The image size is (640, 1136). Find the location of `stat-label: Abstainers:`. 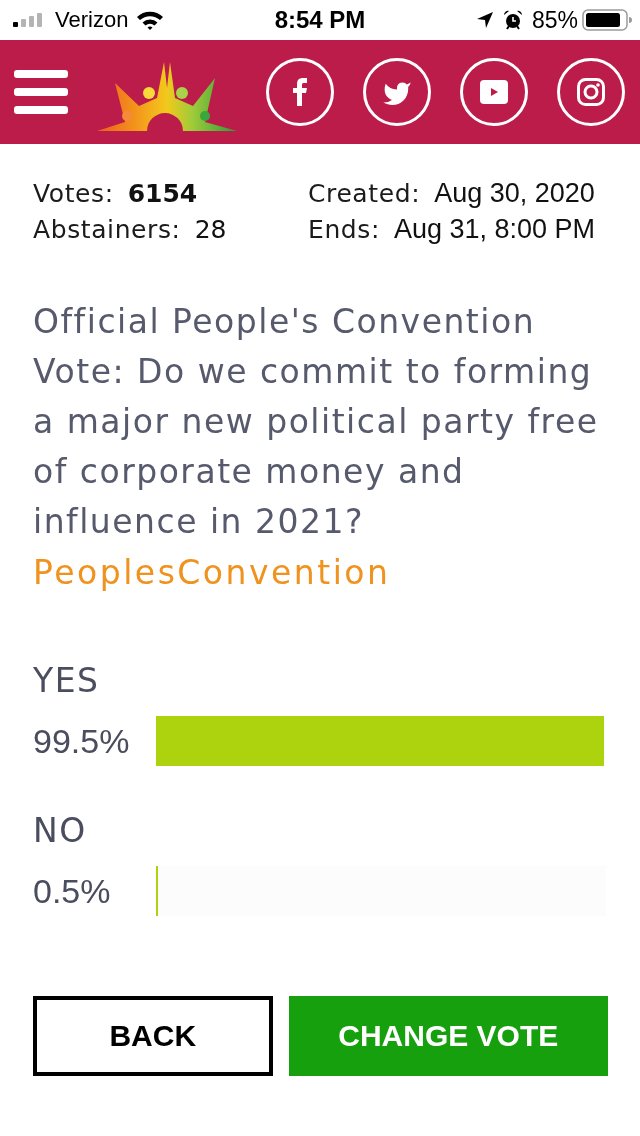

stat-label: Abstainers: is located at coordinates (107, 229).